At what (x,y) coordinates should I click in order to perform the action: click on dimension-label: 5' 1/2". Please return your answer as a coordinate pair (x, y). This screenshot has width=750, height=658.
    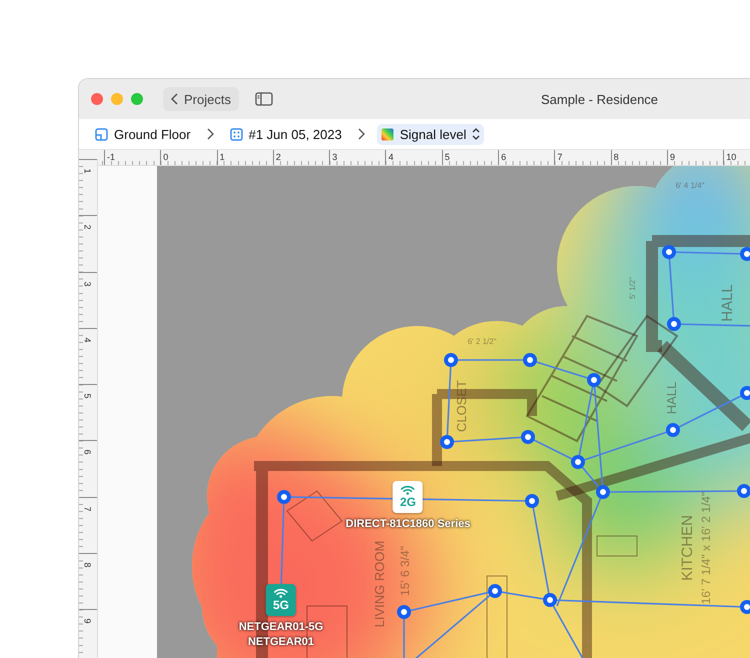
    Looking at the image, I should click on (632, 288).